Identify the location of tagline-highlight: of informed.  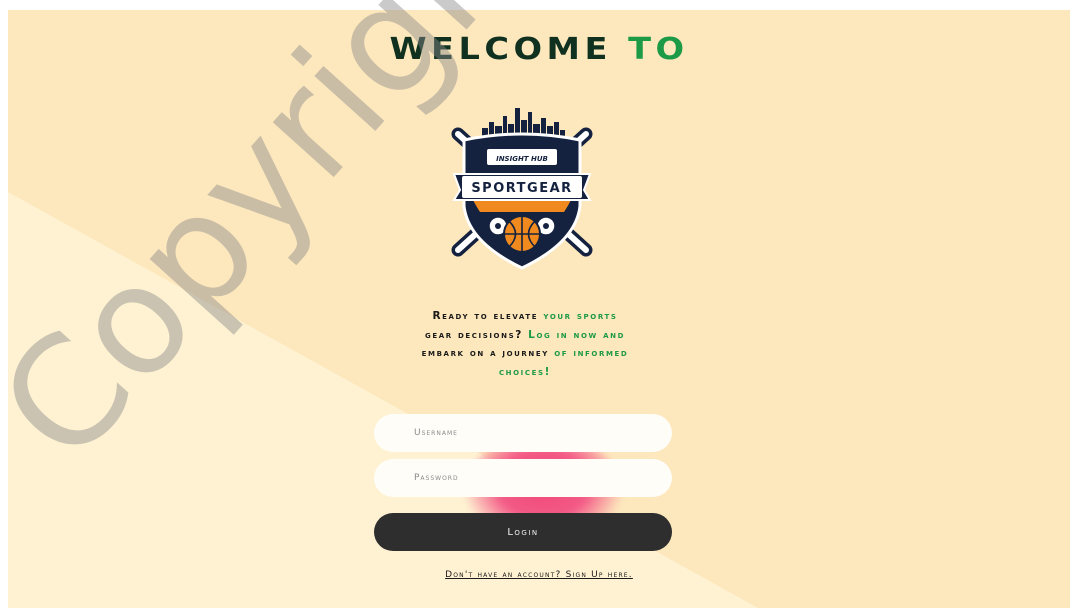
(591, 353).